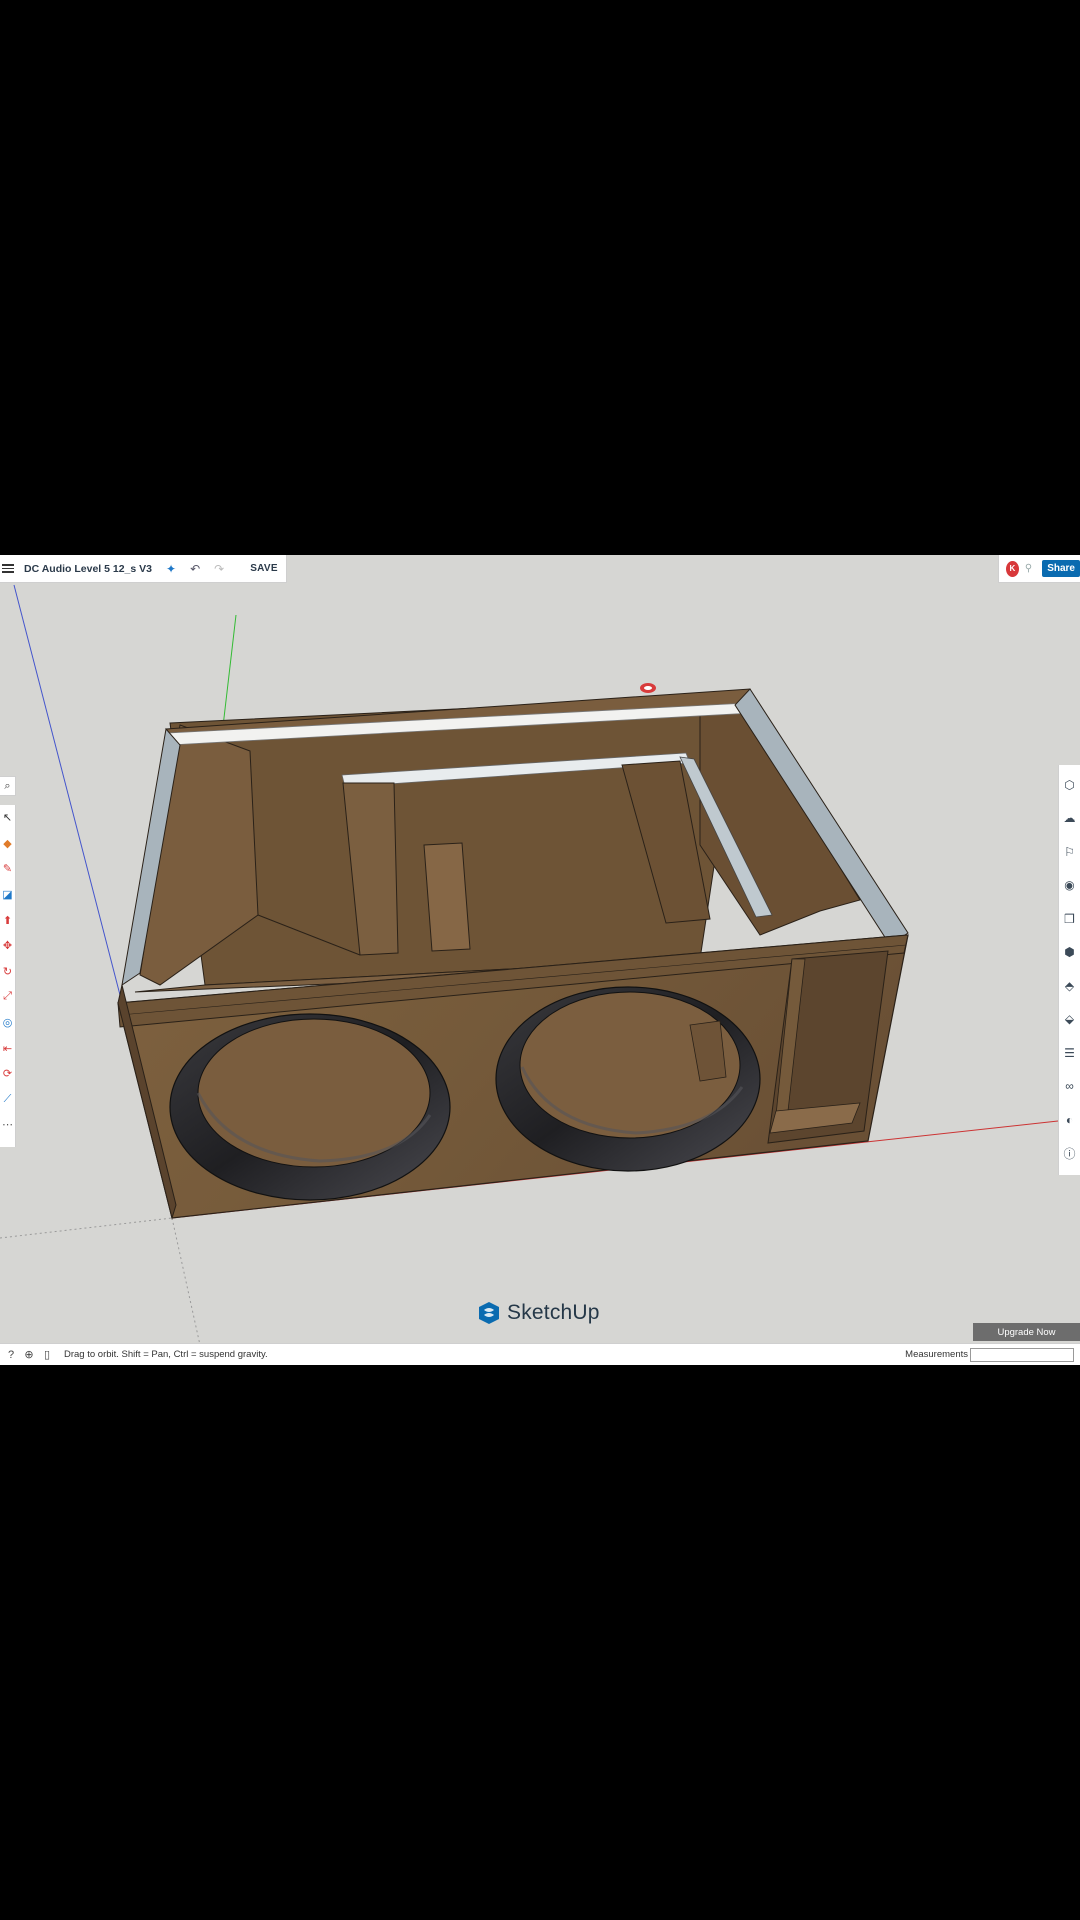 The width and height of the screenshot is (1080, 1920). Describe the element at coordinates (1039, 569) in the screenshot. I see `top-right-panel: K ⚲ Share` at that location.